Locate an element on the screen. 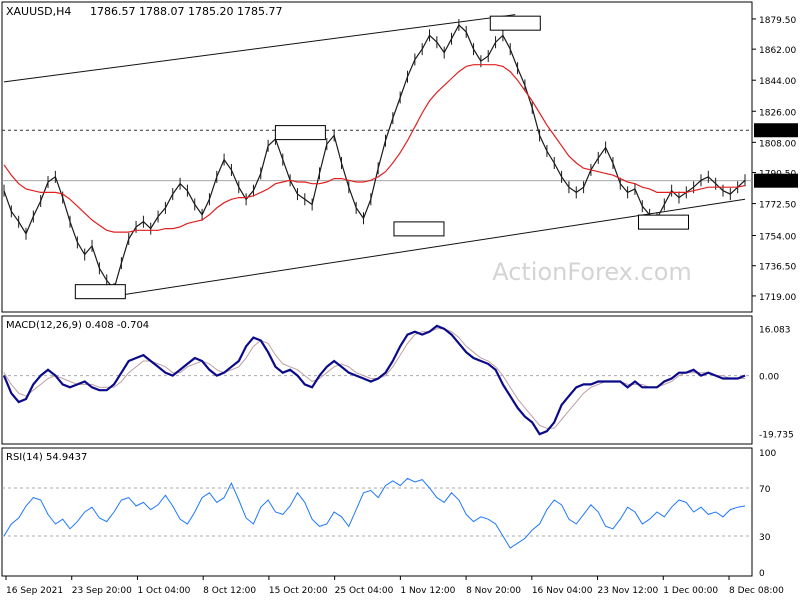  price-ytick-label: 1772.50 is located at coordinates (777, 206).